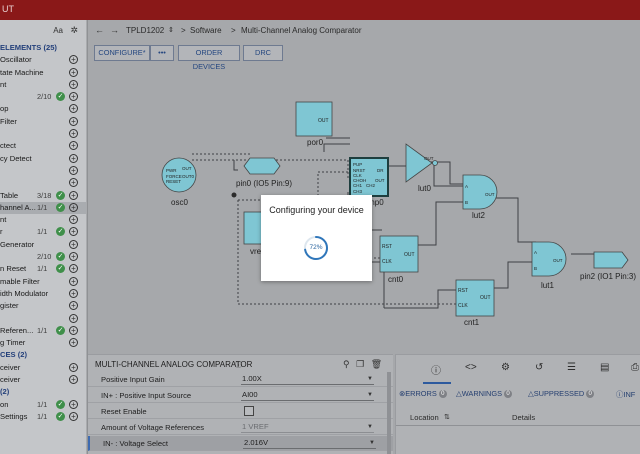  What do you see at coordinates (539, 367) in the screenshot?
I see `history-tab-icon: ↺` at bounding box center [539, 367].